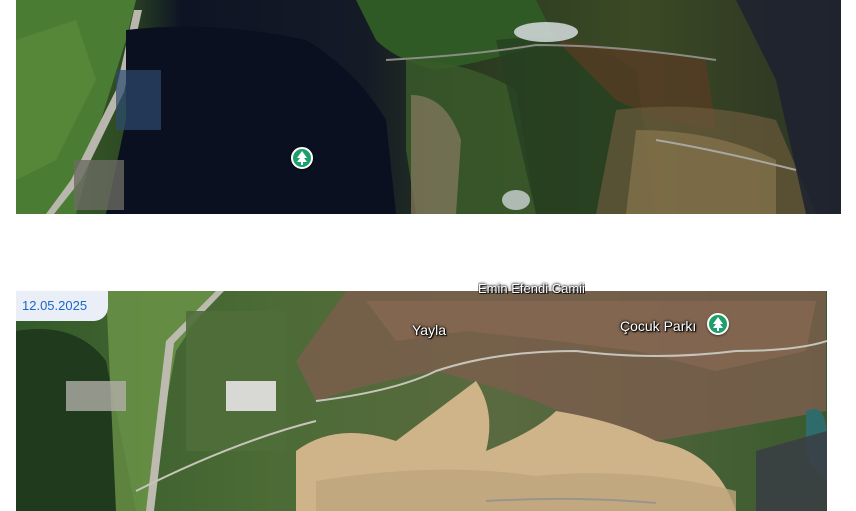 The width and height of the screenshot is (856, 511). I want to click on tree-pin-icon, so click(302, 158).